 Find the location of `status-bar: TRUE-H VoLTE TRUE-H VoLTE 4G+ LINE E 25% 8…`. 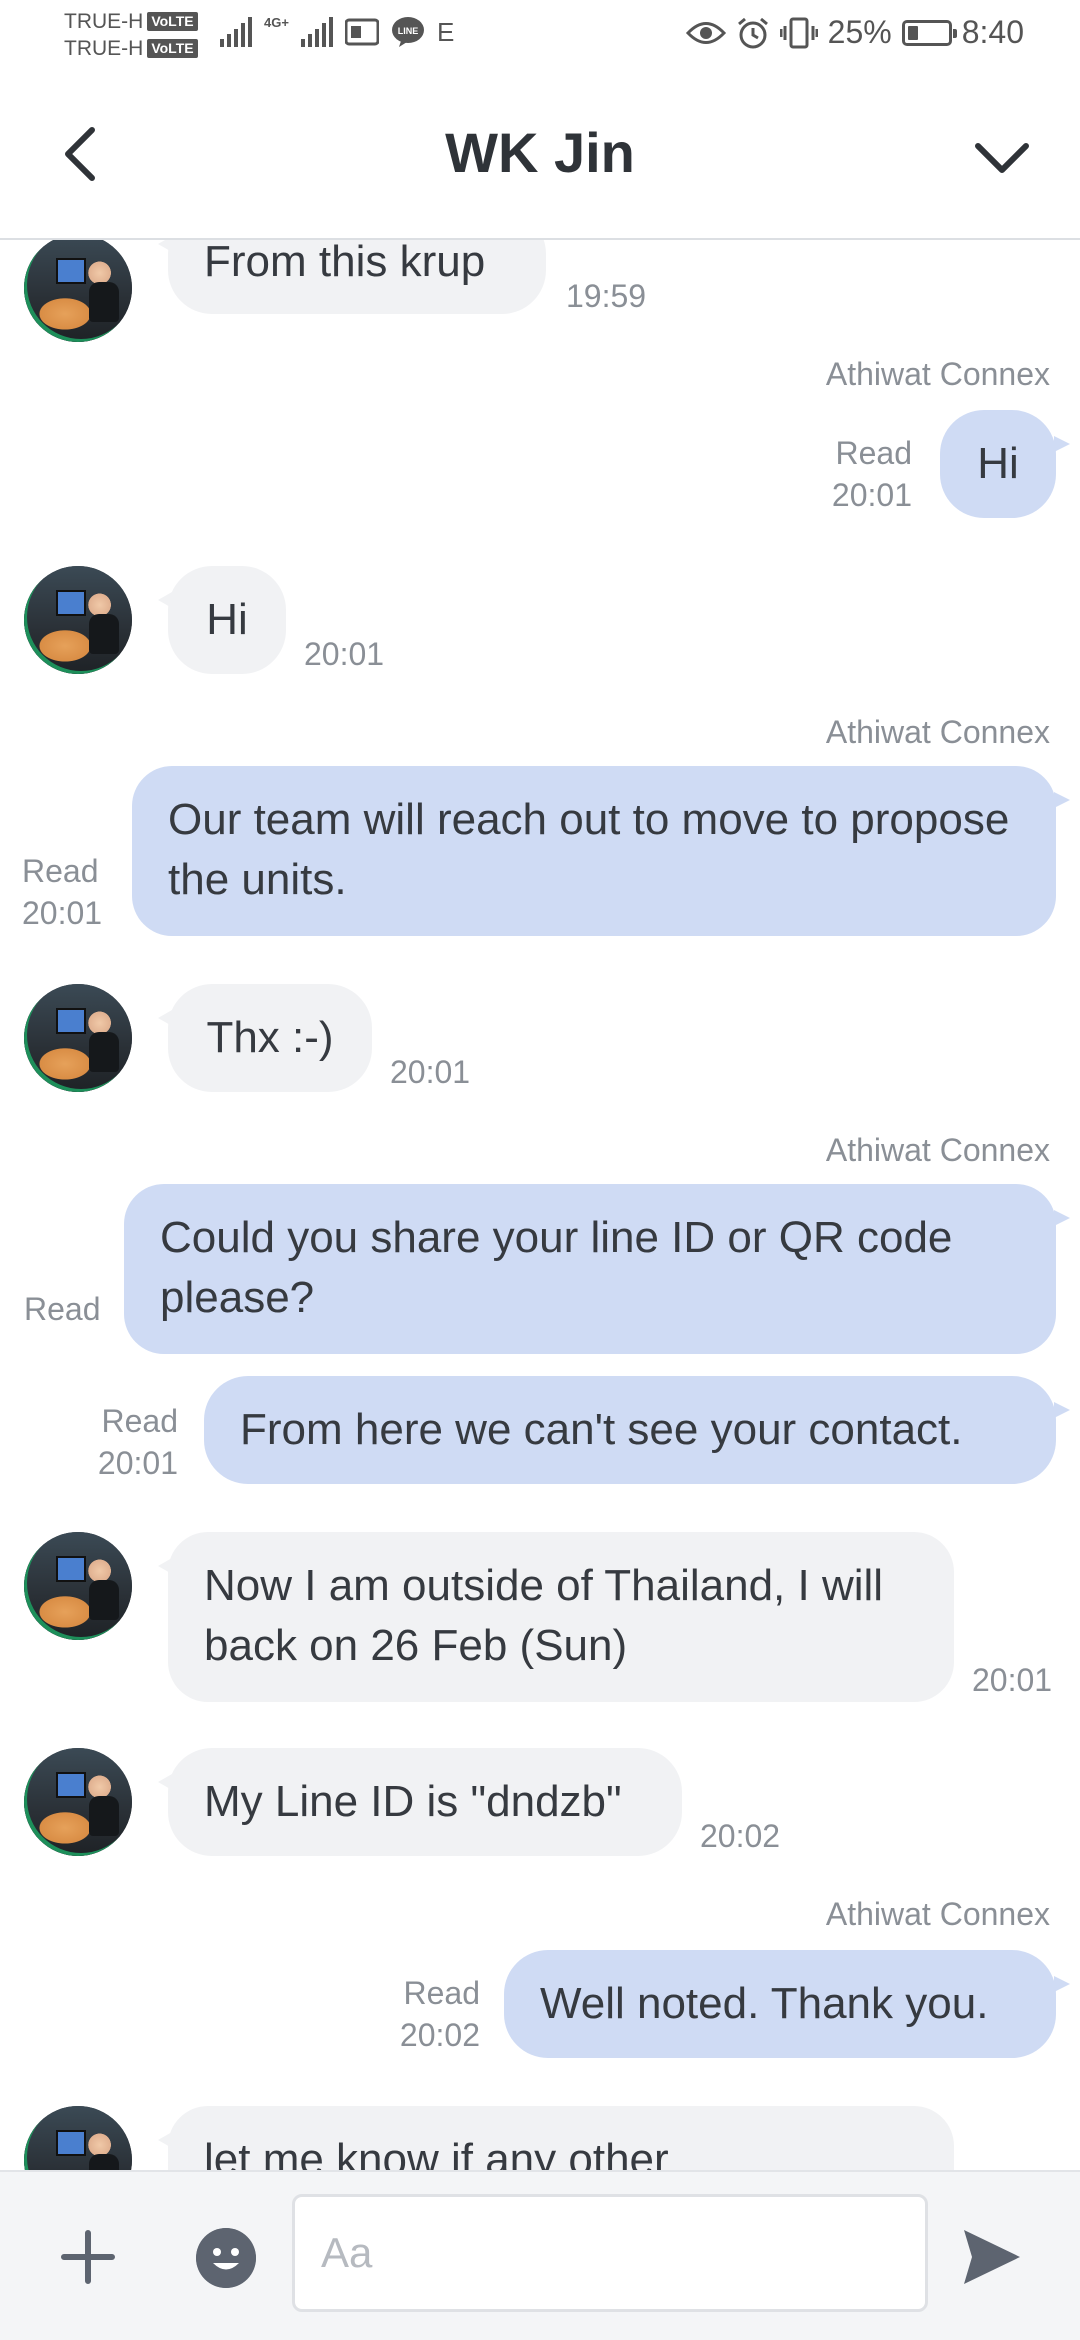

status-bar: TRUE-H VoLTE TRUE-H VoLTE 4G+ LINE E 25% 8… is located at coordinates (540, 39).